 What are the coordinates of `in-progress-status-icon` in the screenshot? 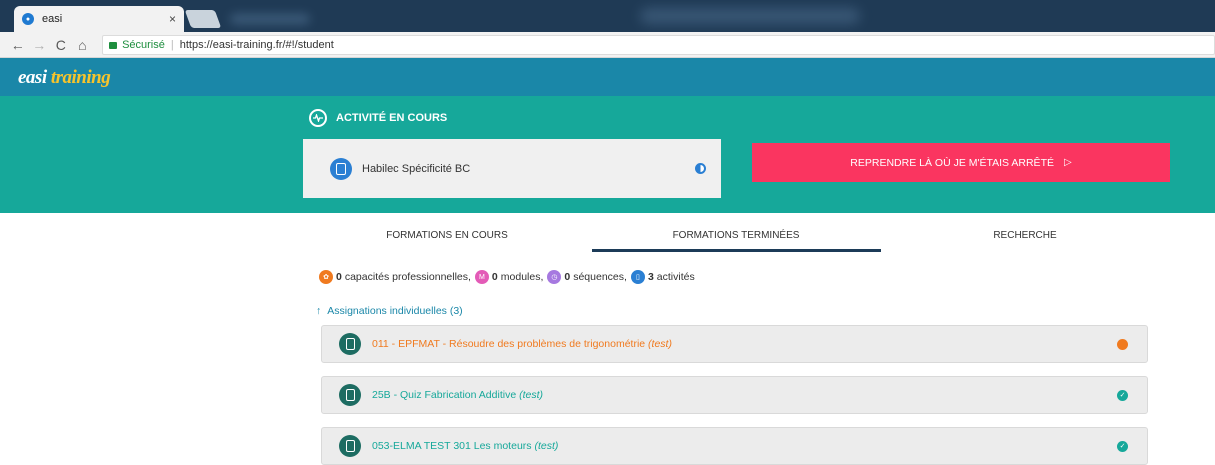 It's located at (1122, 344).